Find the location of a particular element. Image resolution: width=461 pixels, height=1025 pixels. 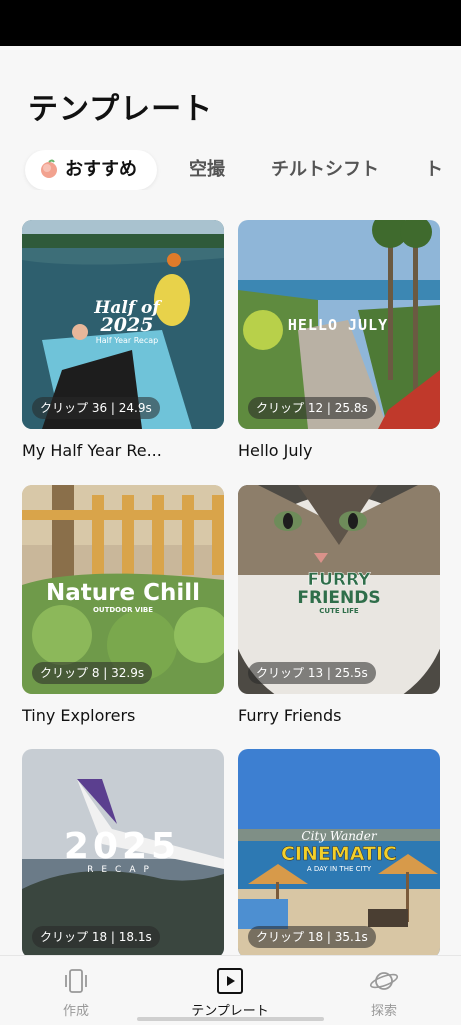

phone-vibrate-icon is located at coordinates (76, 981).